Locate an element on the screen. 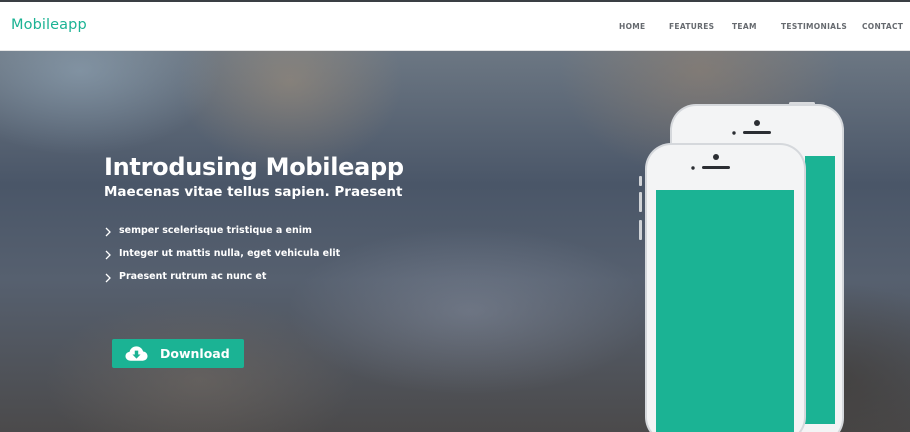 The width and height of the screenshot is (910, 432). nav-item-features: FEATURES is located at coordinates (691, 26).